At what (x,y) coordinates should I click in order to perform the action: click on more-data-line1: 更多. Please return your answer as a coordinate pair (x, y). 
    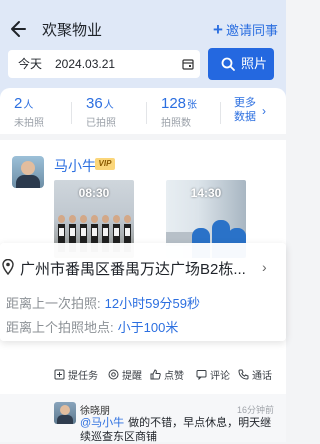
    Looking at the image, I should click on (245, 103).